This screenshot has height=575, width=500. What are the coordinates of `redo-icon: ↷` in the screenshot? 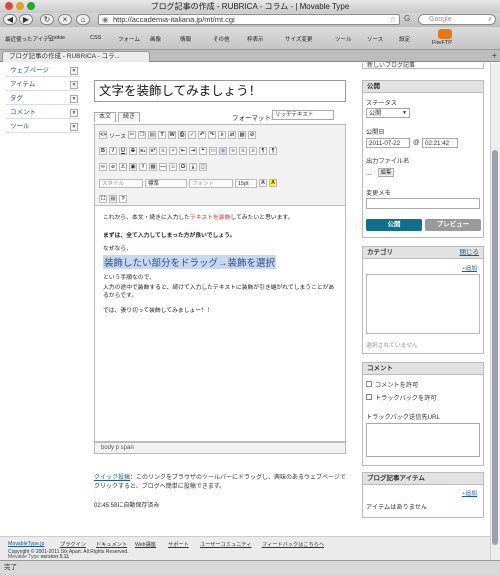 It's located at (212, 135).